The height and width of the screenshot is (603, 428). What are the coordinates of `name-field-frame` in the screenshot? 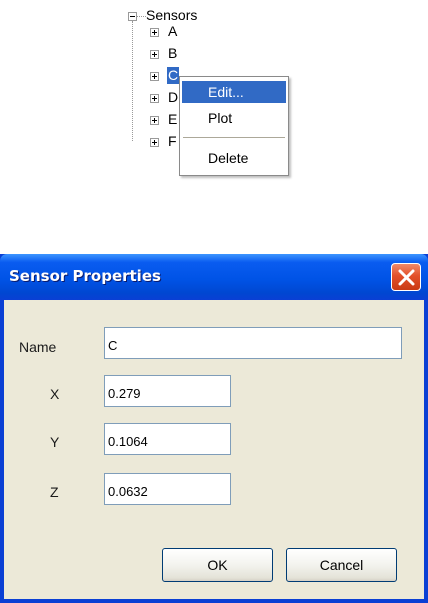 It's located at (253, 343).